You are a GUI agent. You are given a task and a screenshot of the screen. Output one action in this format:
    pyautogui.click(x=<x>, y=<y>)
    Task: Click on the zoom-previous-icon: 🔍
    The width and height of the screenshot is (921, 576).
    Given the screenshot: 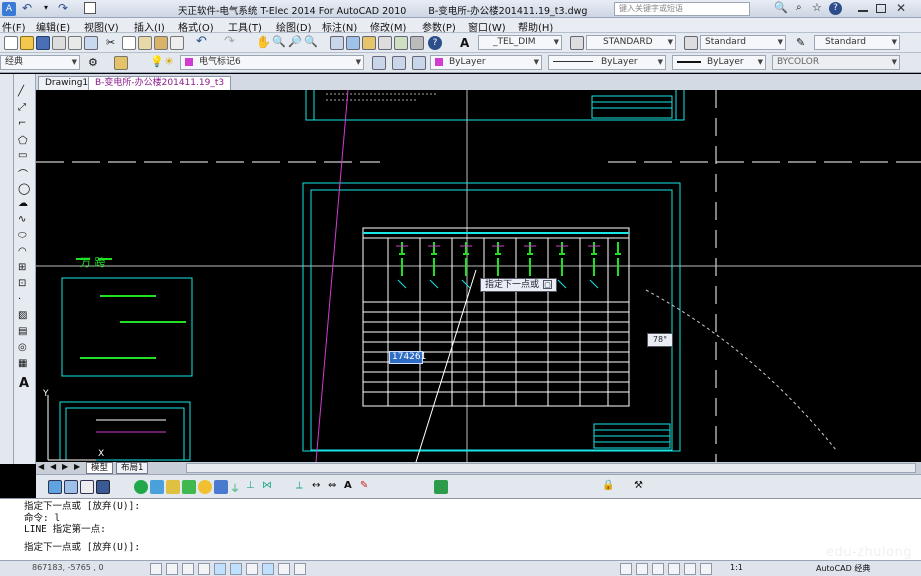 What is the action you would take?
    pyautogui.click(x=311, y=42)
    